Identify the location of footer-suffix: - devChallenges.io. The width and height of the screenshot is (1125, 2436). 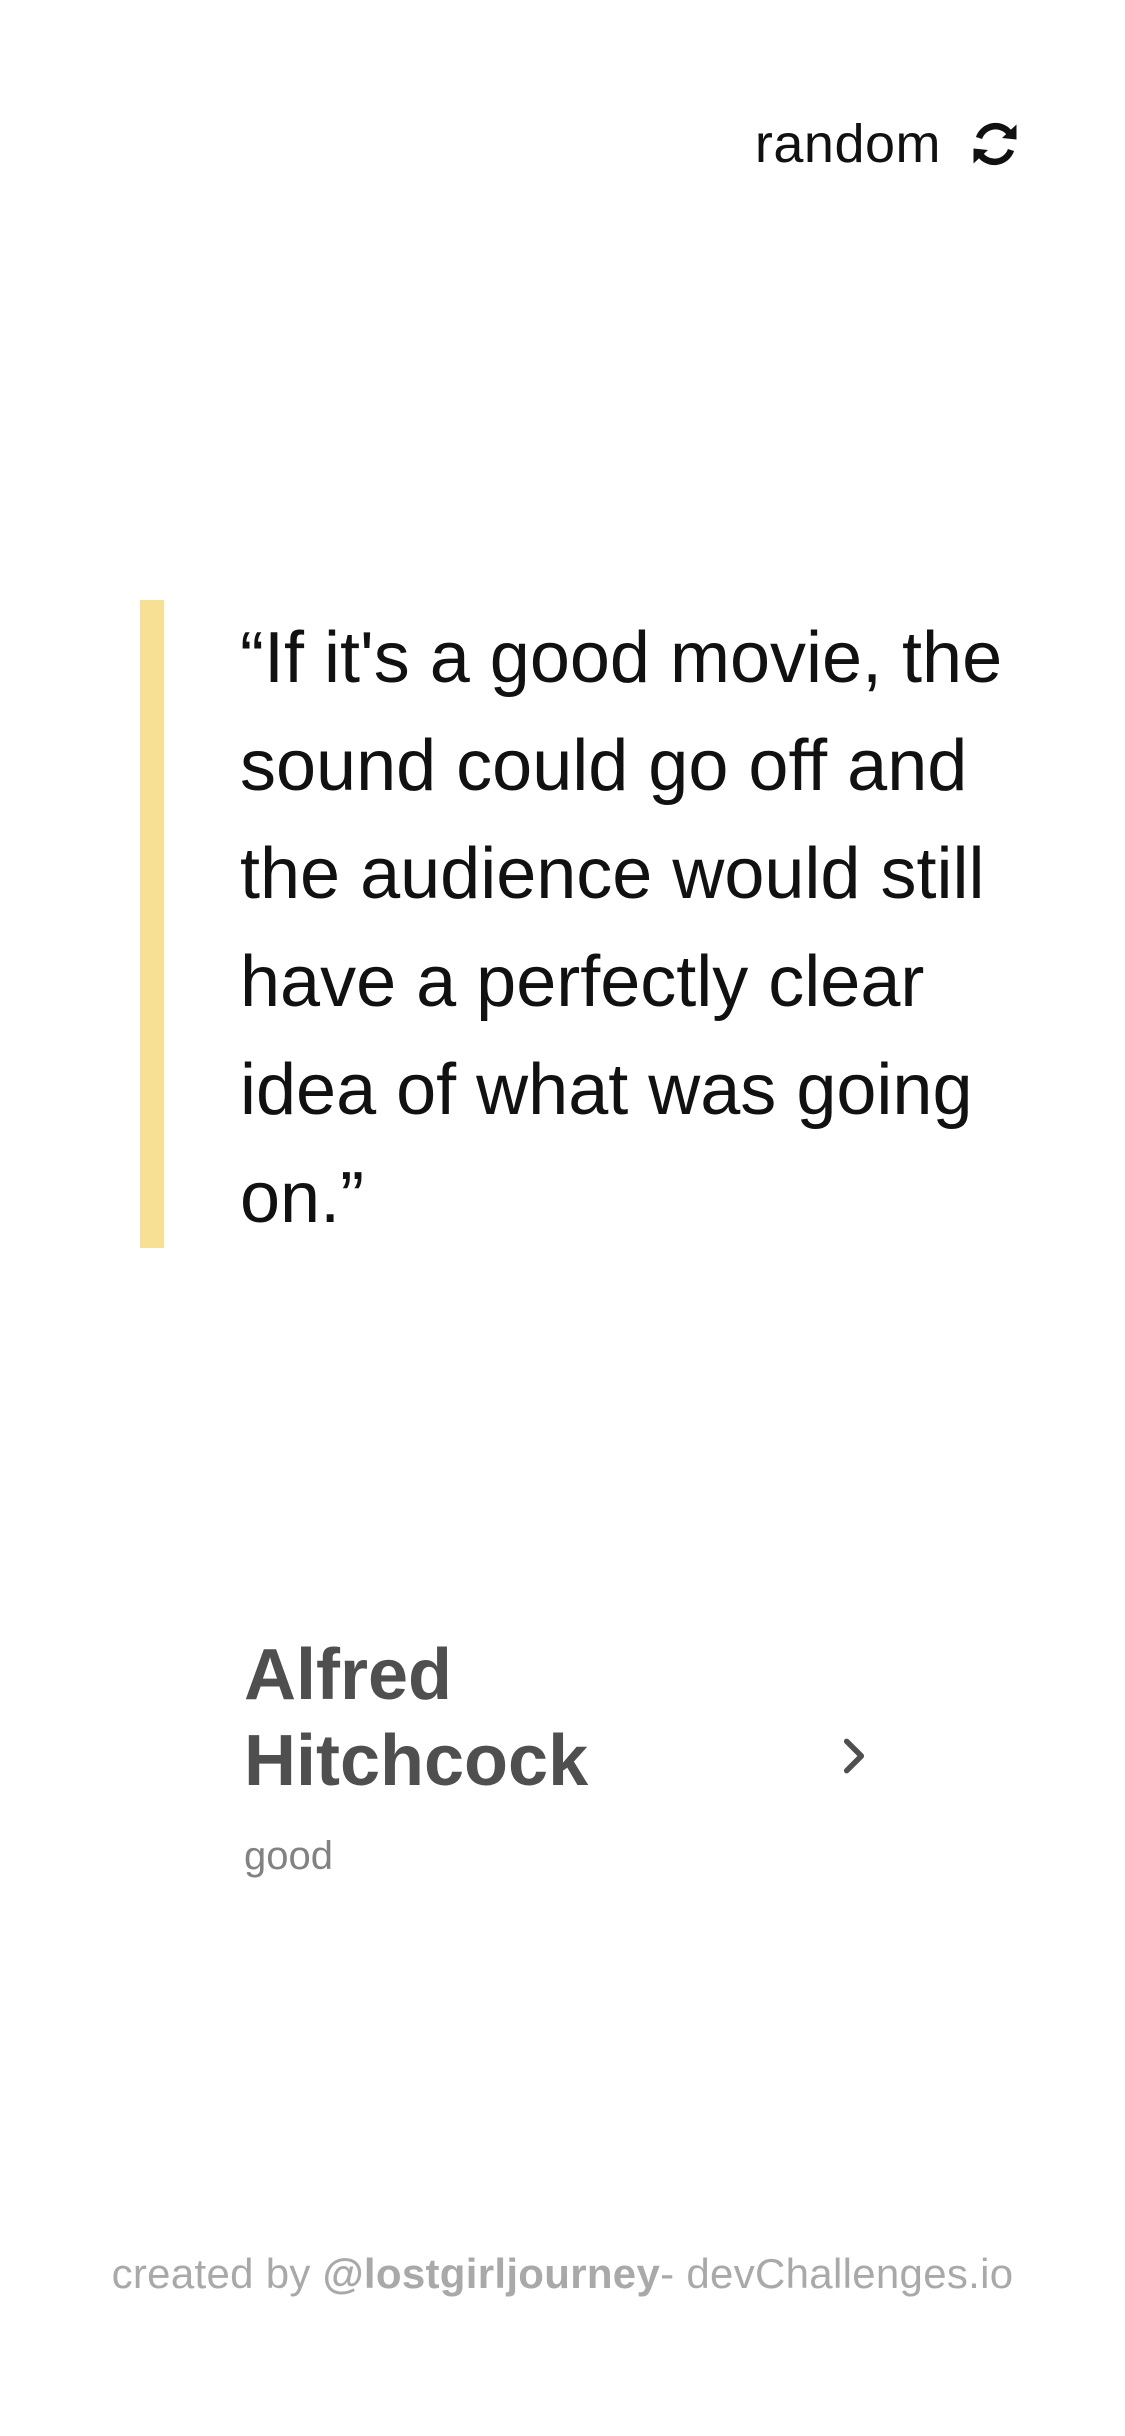
(837, 2273).